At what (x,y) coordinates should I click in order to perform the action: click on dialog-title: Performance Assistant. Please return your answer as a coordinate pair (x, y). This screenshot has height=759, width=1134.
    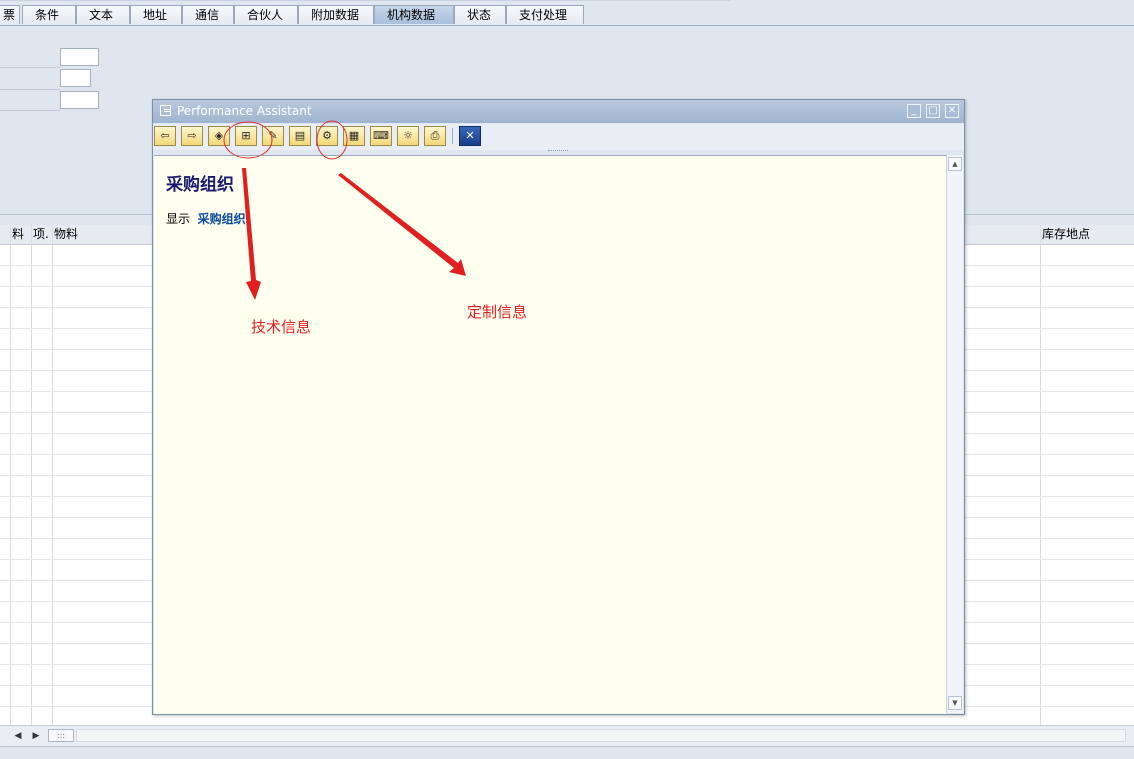
    Looking at the image, I should click on (244, 111).